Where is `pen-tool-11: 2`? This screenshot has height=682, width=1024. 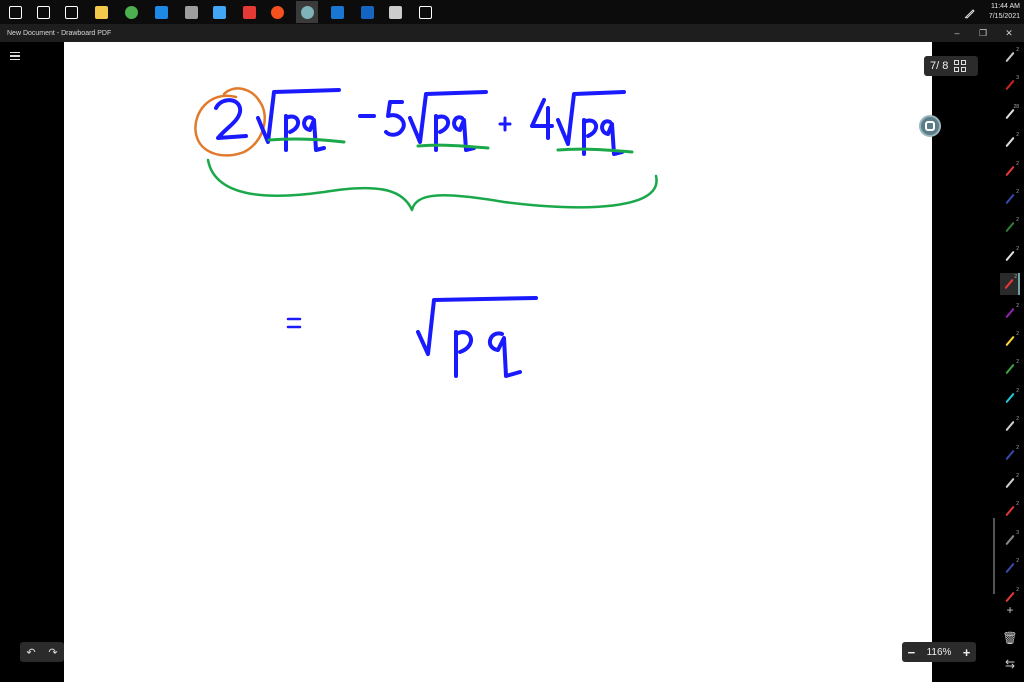
pen-tool-11: 2 is located at coordinates (1010, 341).